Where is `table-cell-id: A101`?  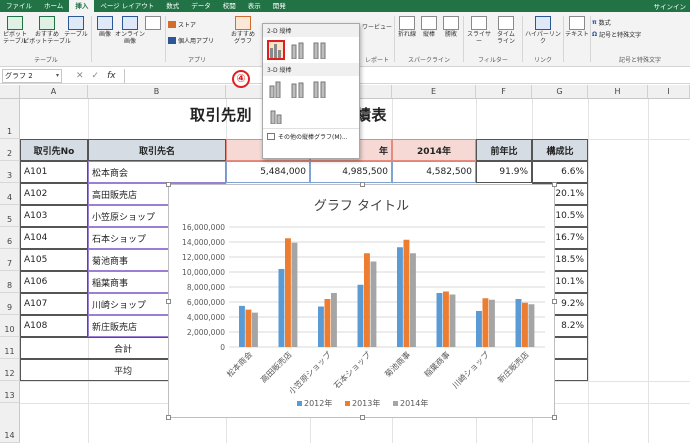 table-cell-id: A101 is located at coordinates (54, 172).